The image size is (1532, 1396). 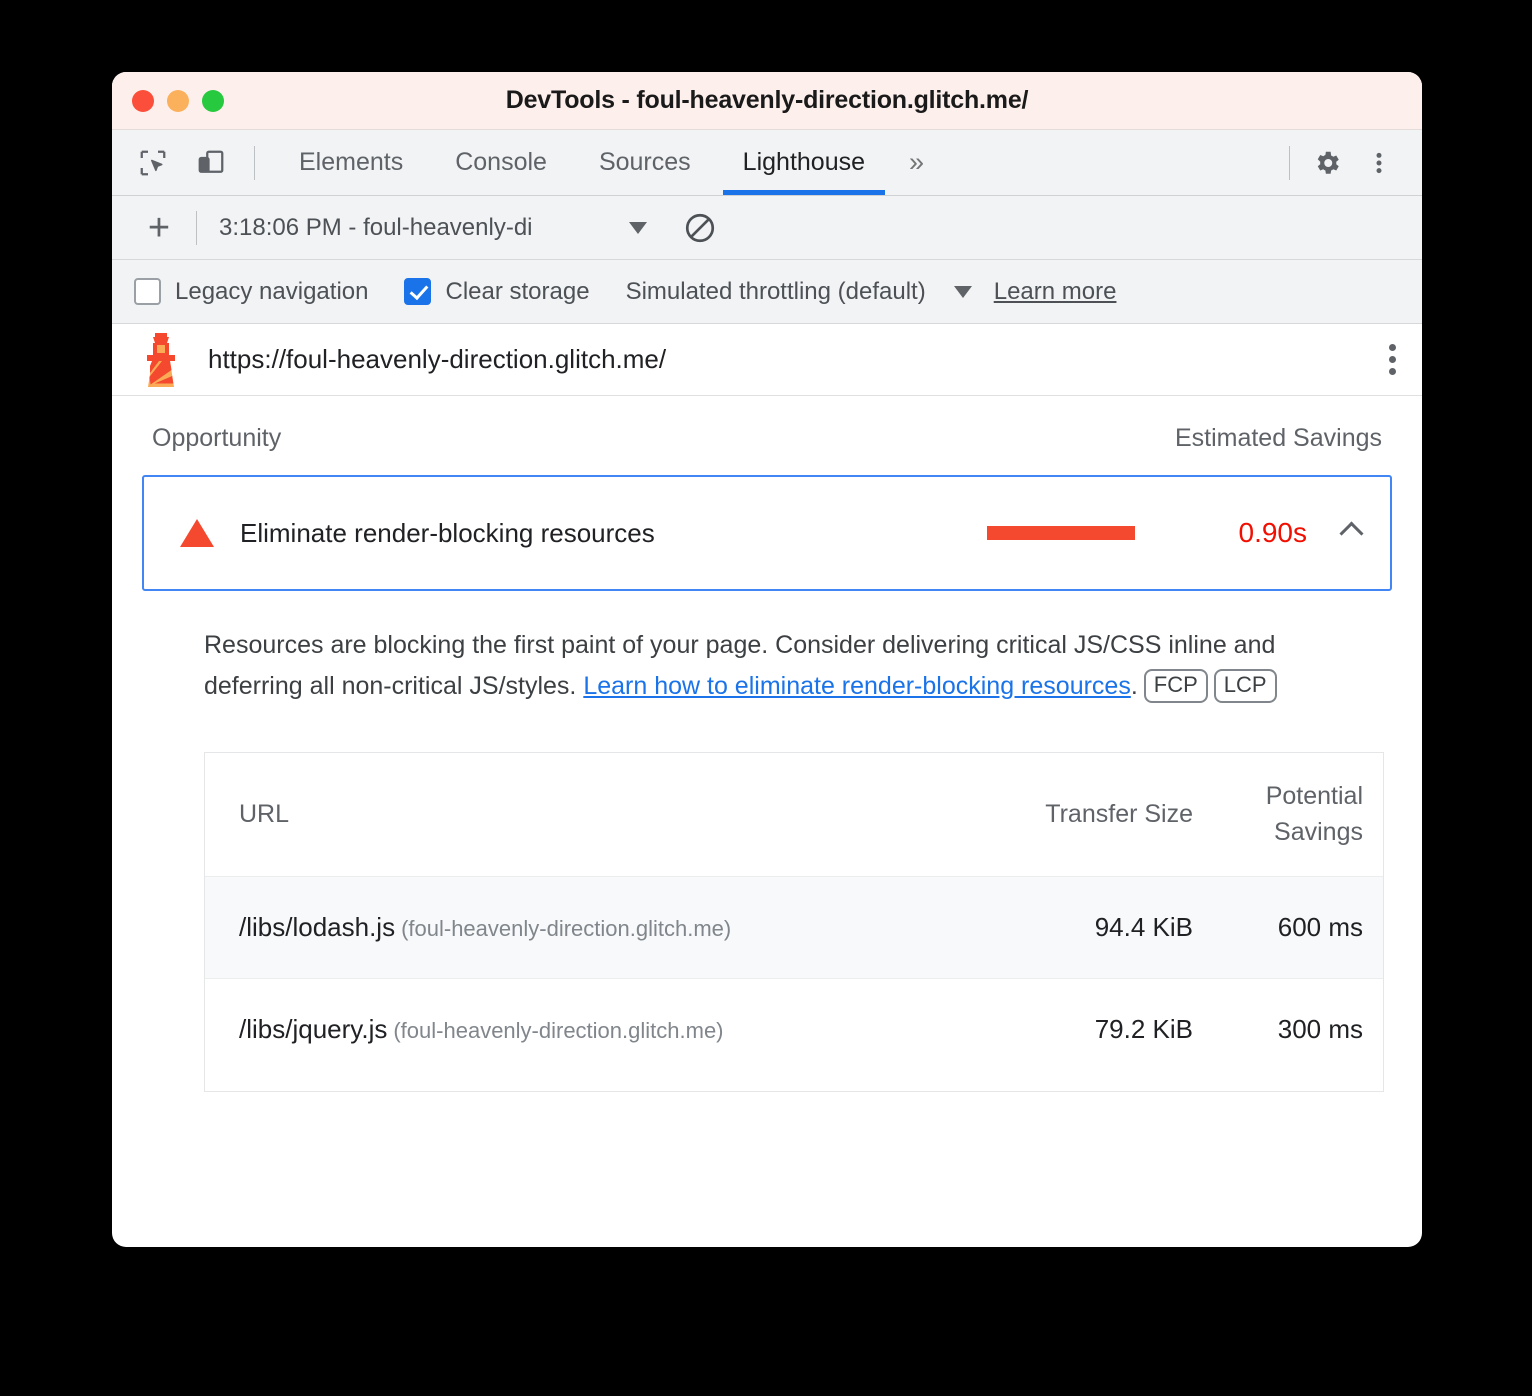 What do you see at coordinates (313, 1029) in the screenshot?
I see `row-path: /libs/jquery.js` at bounding box center [313, 1029].